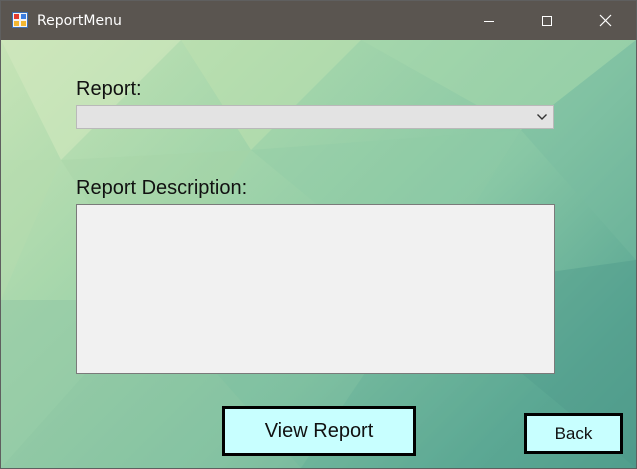 The height and width of the screenshot is (469, 637). I want to click on minimize-icon, so click(489, 21).